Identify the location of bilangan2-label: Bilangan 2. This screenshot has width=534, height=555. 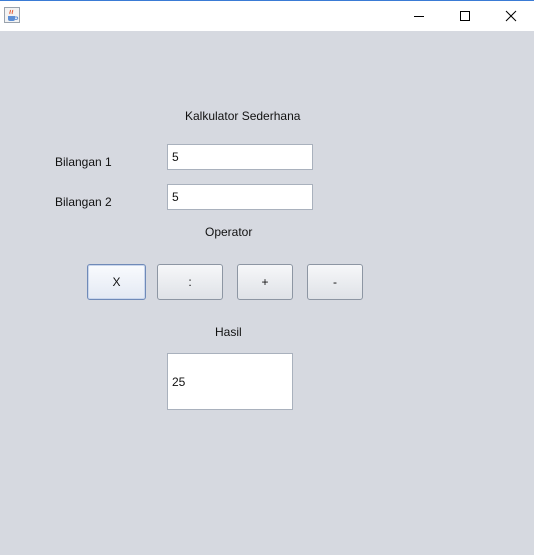
(83, 202).